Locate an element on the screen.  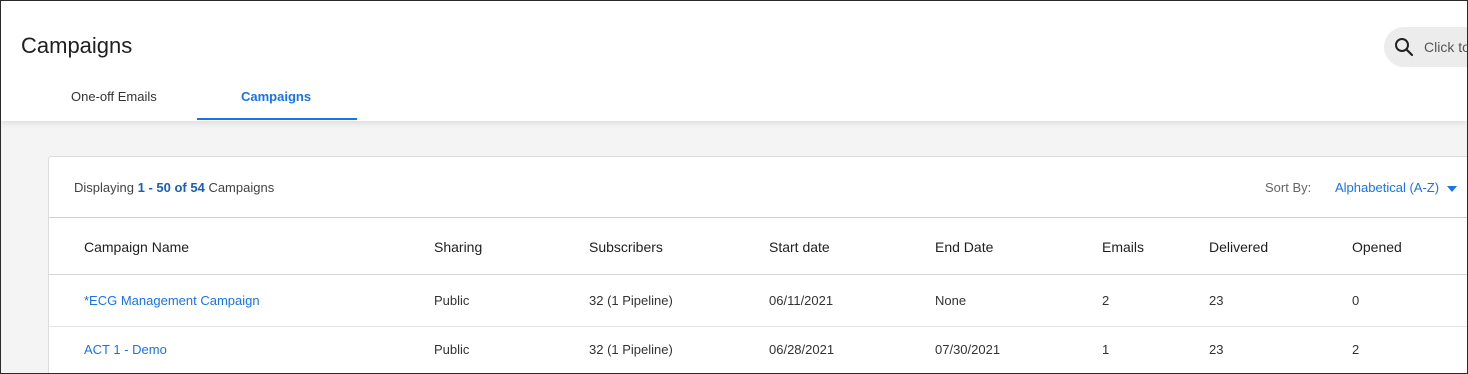
campaign-name-link: ACT 1 - Demo is located at coordinates (125, 349).